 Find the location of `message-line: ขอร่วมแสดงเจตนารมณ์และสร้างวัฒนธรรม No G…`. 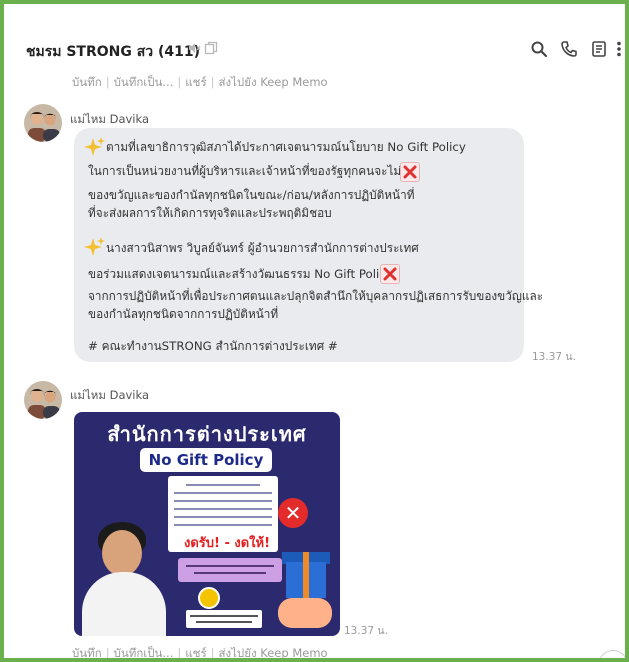

message-line: ขอร่วมแสดงเจตนารมณ์และสร้างวัฒนธรรม No G… is located at coordinates (240, 274).